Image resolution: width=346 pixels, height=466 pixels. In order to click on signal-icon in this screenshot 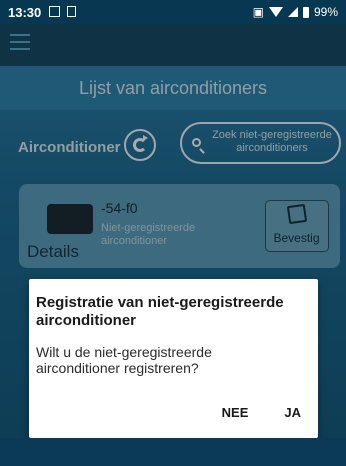, I will do `click(292, 12)`.